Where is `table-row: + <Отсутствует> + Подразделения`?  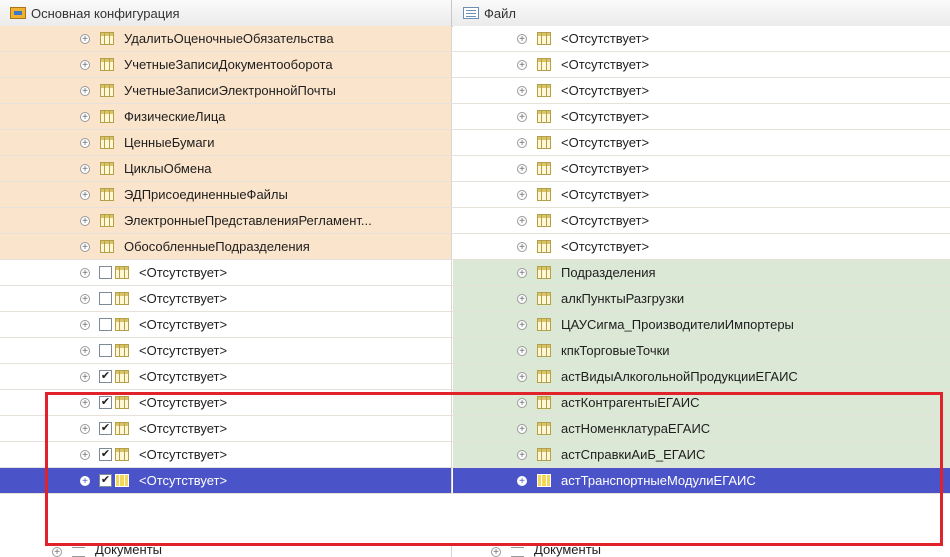 table-row: + <Отсутствует> + Подразделения is located at coordinates (475, 273).